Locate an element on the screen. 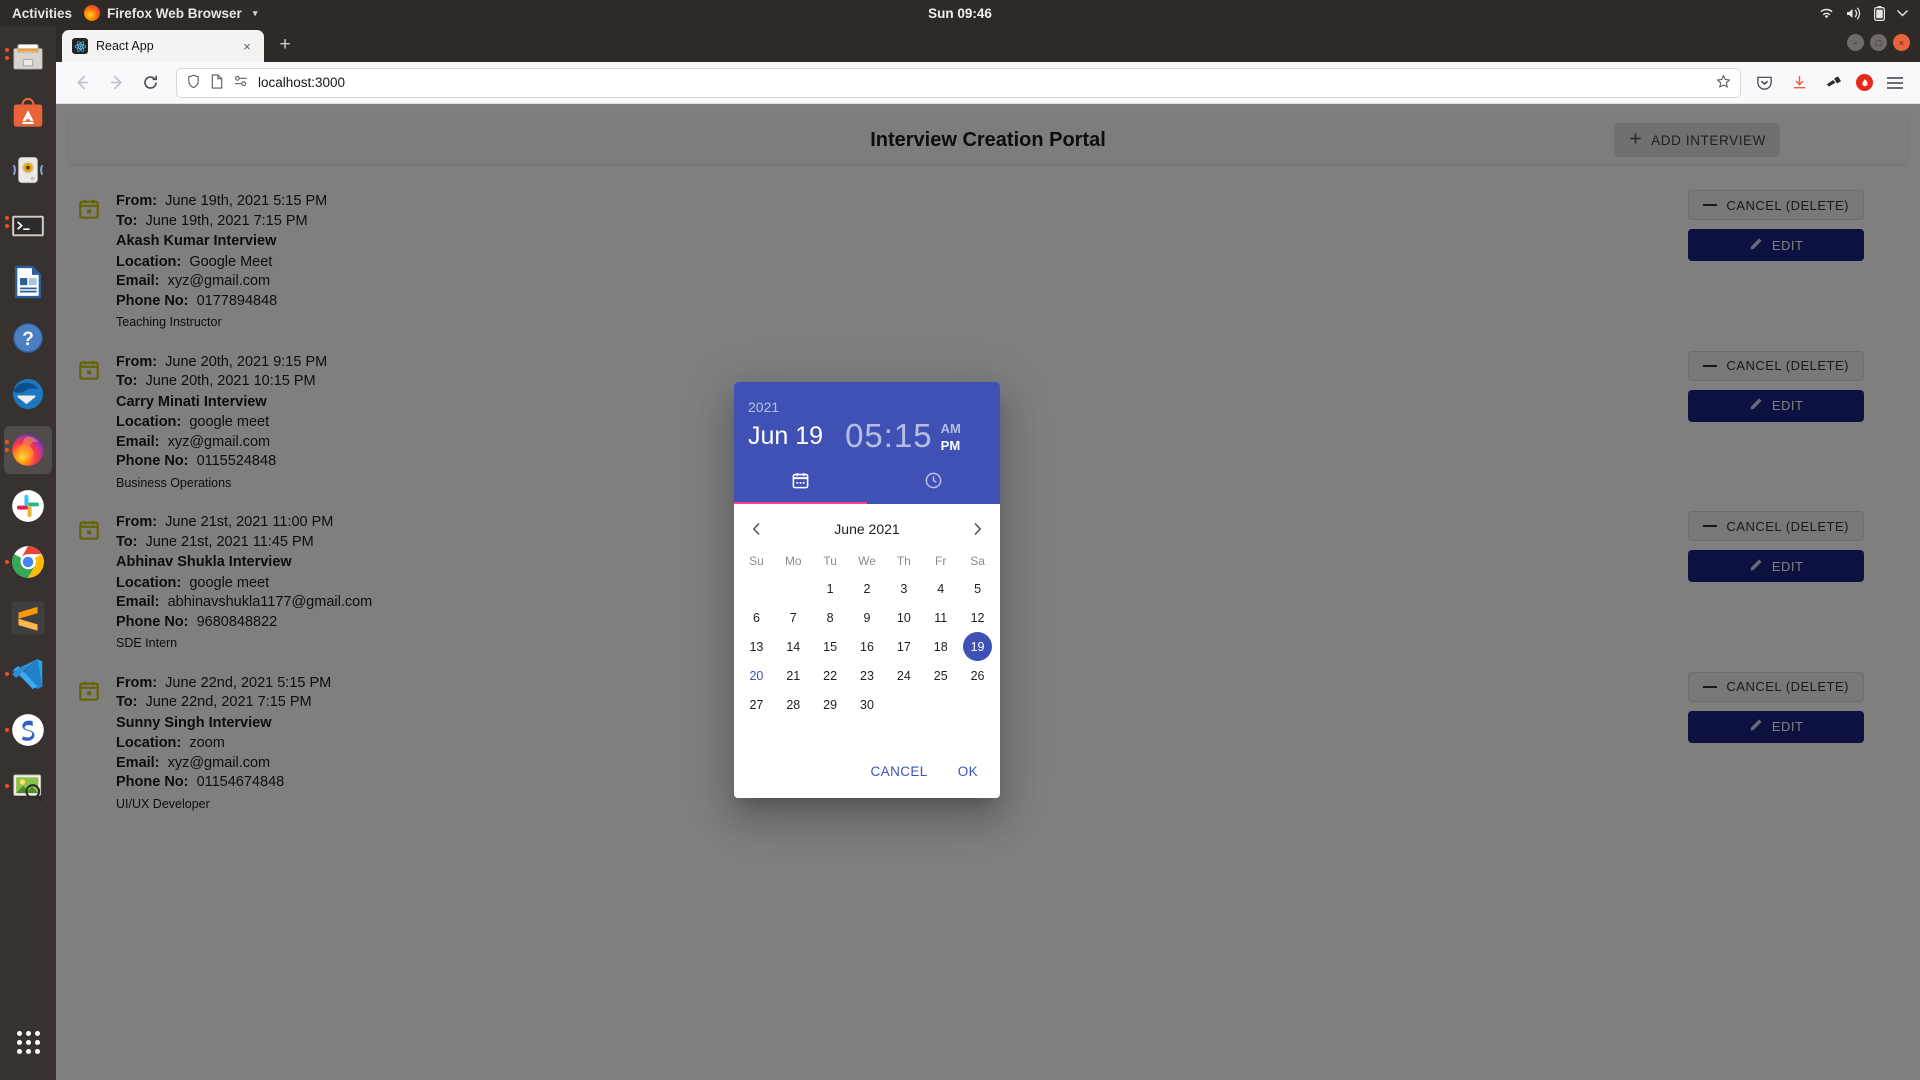 This screenshot has width=1920, height=1080. calendar-day-label: 1 is located at coordinates (830, 588).